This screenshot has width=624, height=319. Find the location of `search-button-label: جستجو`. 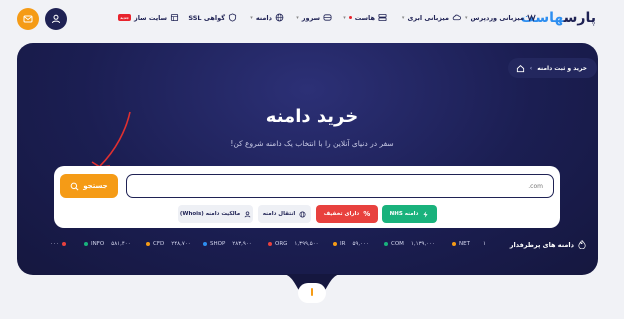

search-button-label: جستجو is located at coordinates (95, 186).